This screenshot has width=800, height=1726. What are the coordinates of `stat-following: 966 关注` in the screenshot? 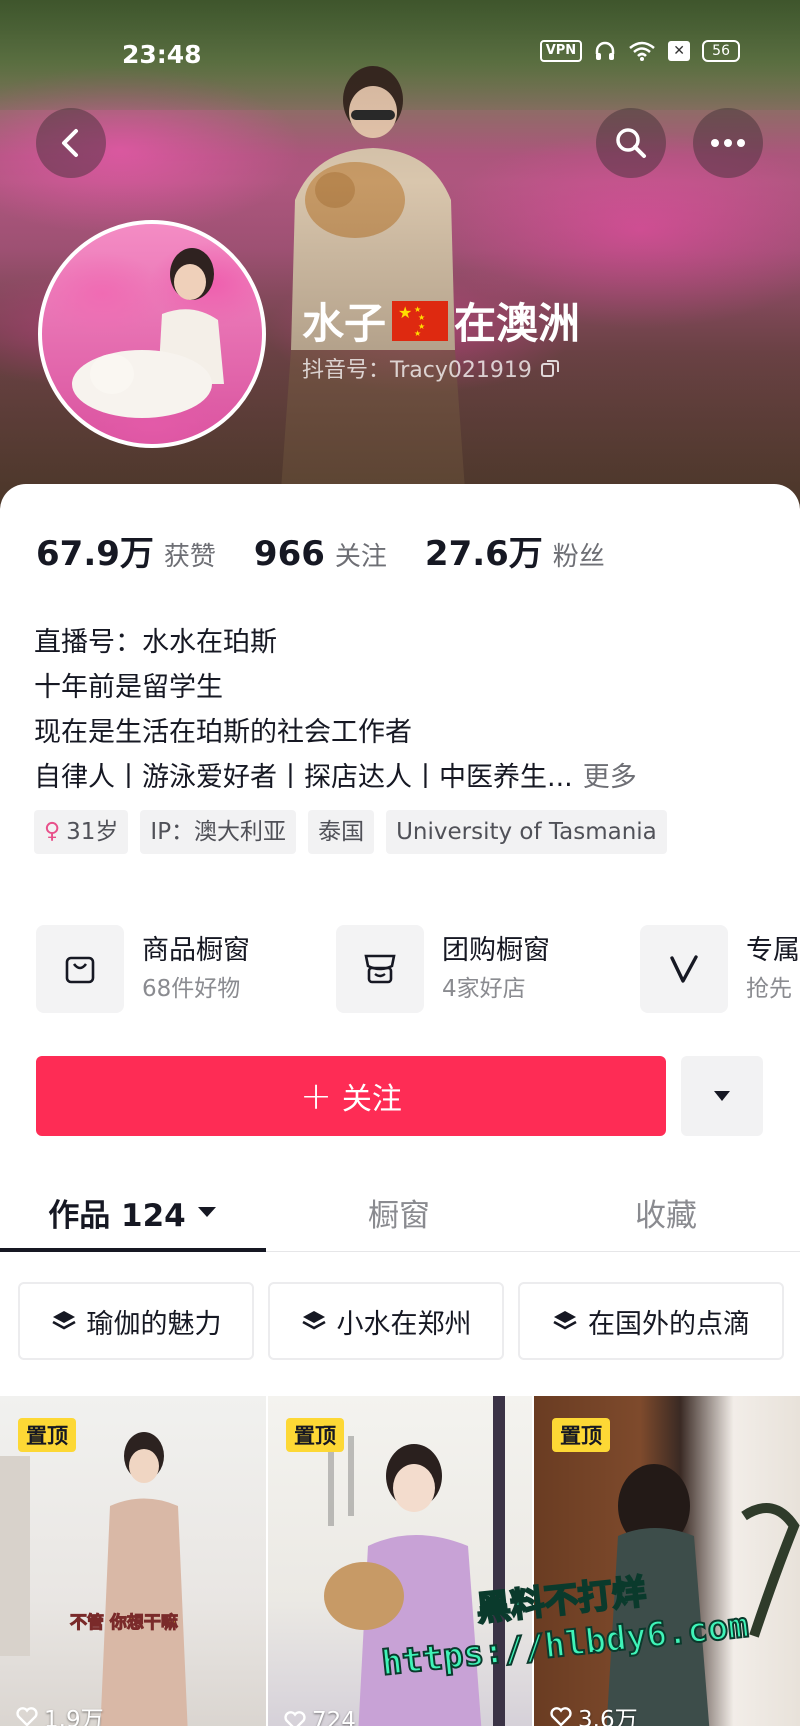 It's located at (320, 554).